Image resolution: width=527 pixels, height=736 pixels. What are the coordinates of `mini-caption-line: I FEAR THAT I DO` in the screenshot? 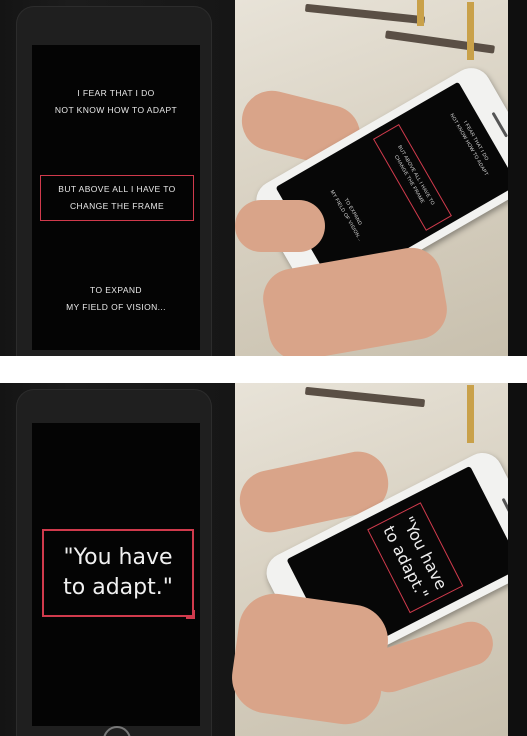 It's located at (475, 140).